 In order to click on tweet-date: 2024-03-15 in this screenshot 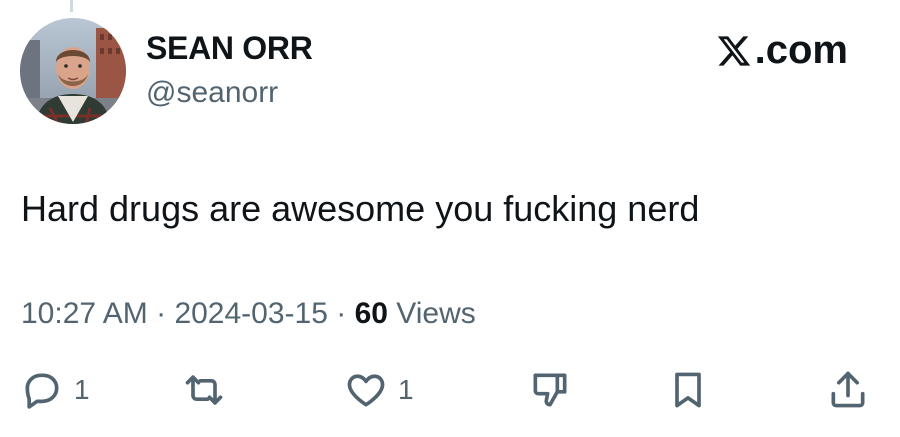, I will do `click(250, 313)`.